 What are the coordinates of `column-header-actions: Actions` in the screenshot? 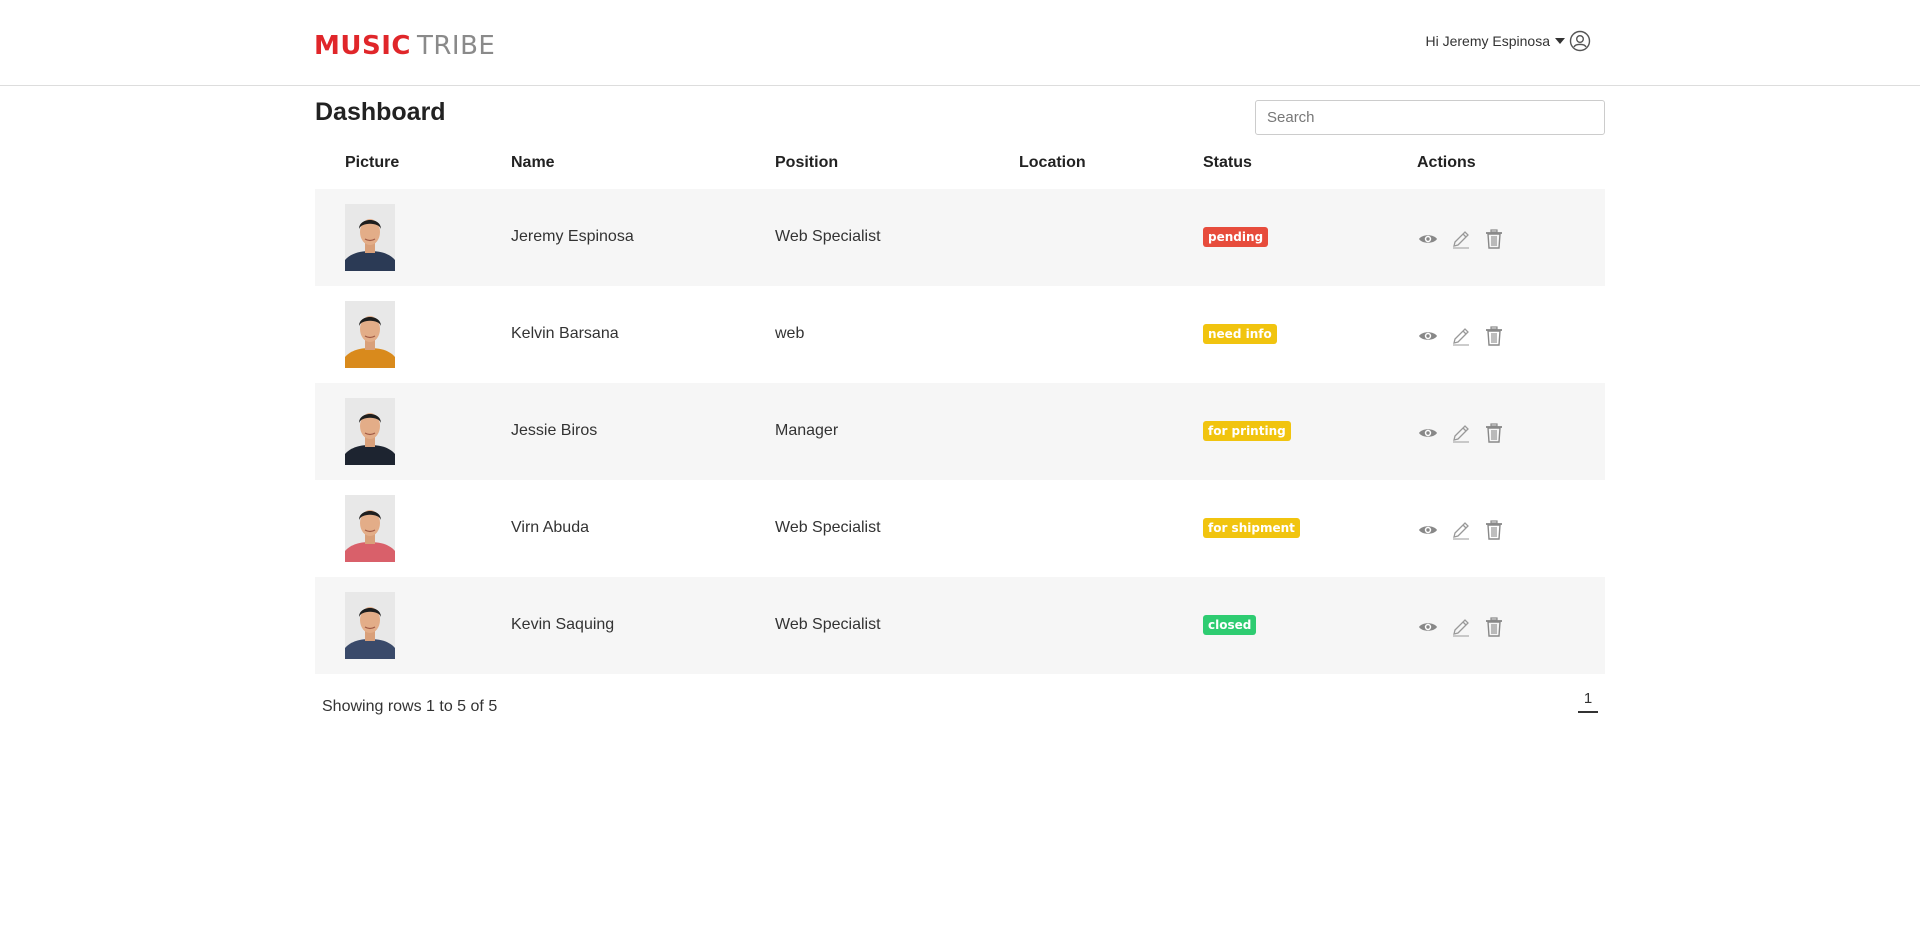 It's located at (1446, 162).